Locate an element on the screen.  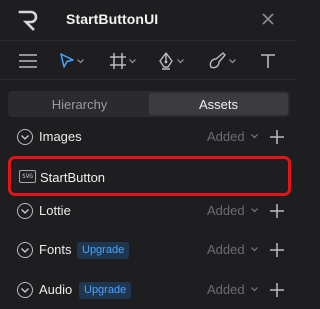
select-tool-button is located at coordinates (72, 61).